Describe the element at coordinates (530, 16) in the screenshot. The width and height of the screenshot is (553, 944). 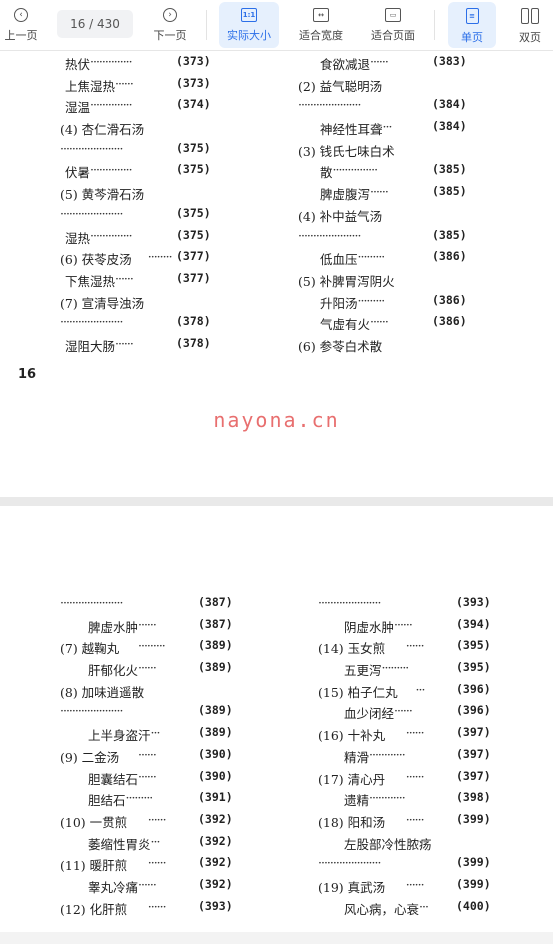
I see `double-page-icon` at that location.